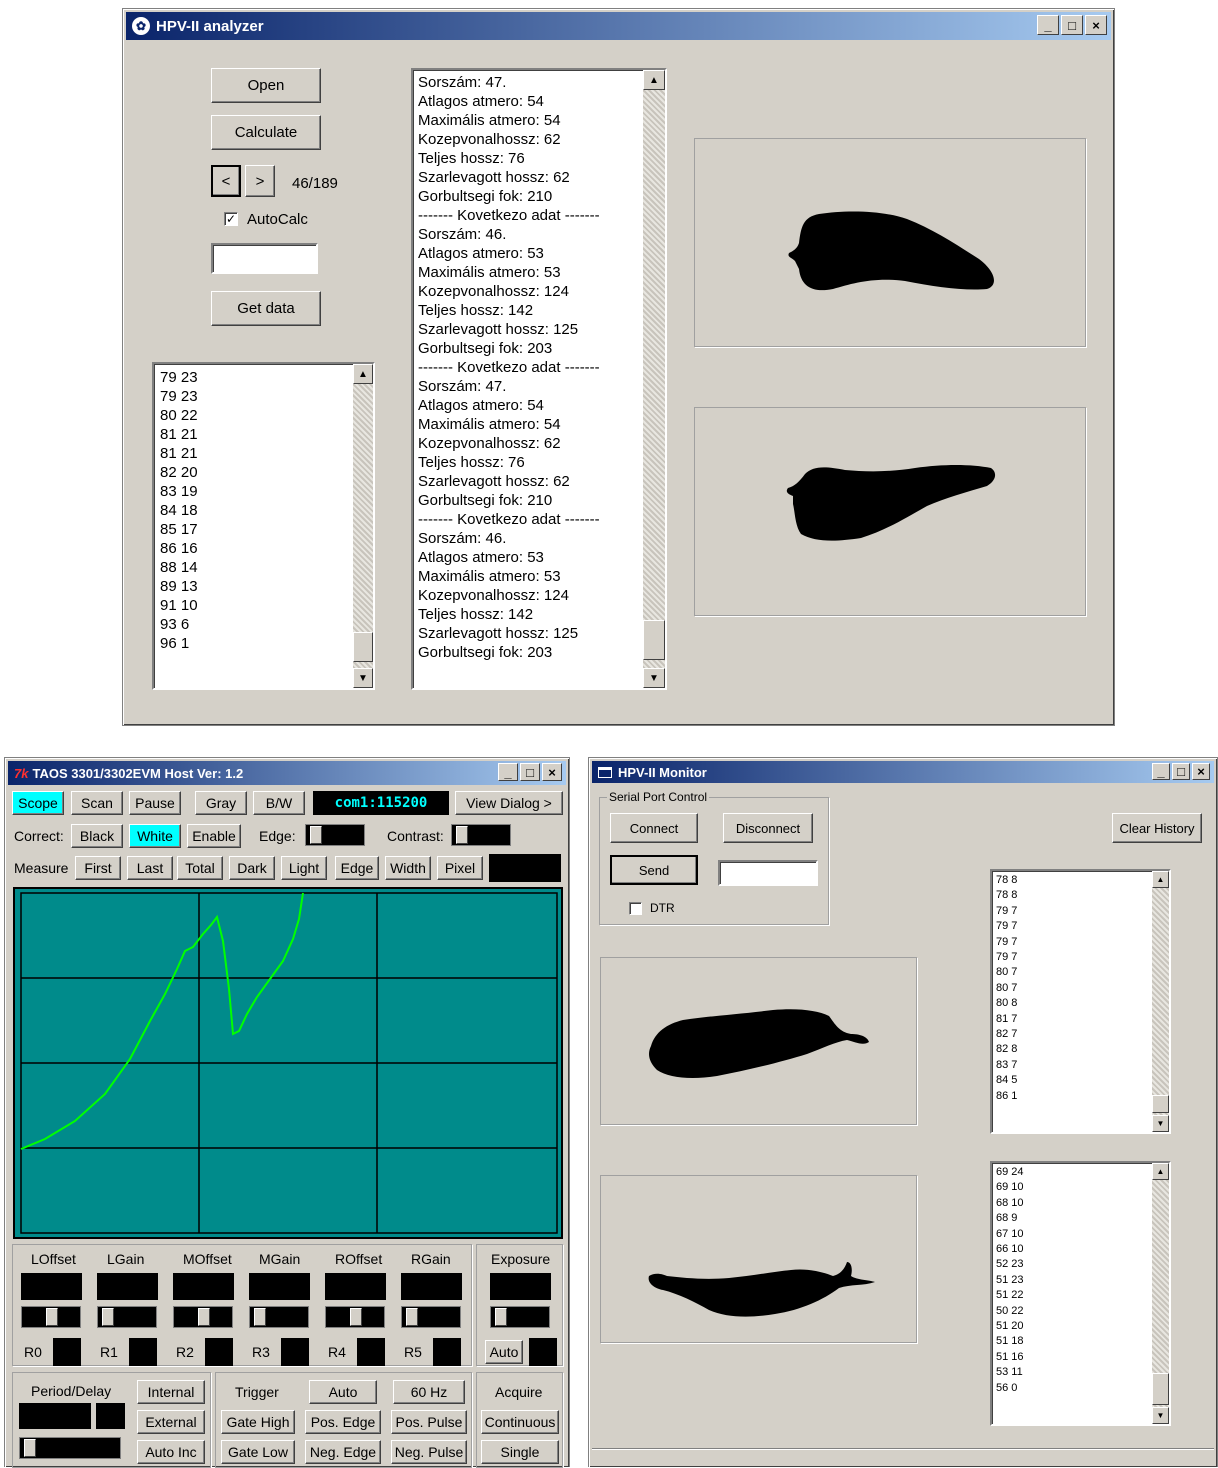 Image resolution: width=1218 pixels, height=1468 pixels. What do you see at coordinates (279, 803) in the screenshot?
I see `bw-button: B/W` at bounding box center [279, 803].